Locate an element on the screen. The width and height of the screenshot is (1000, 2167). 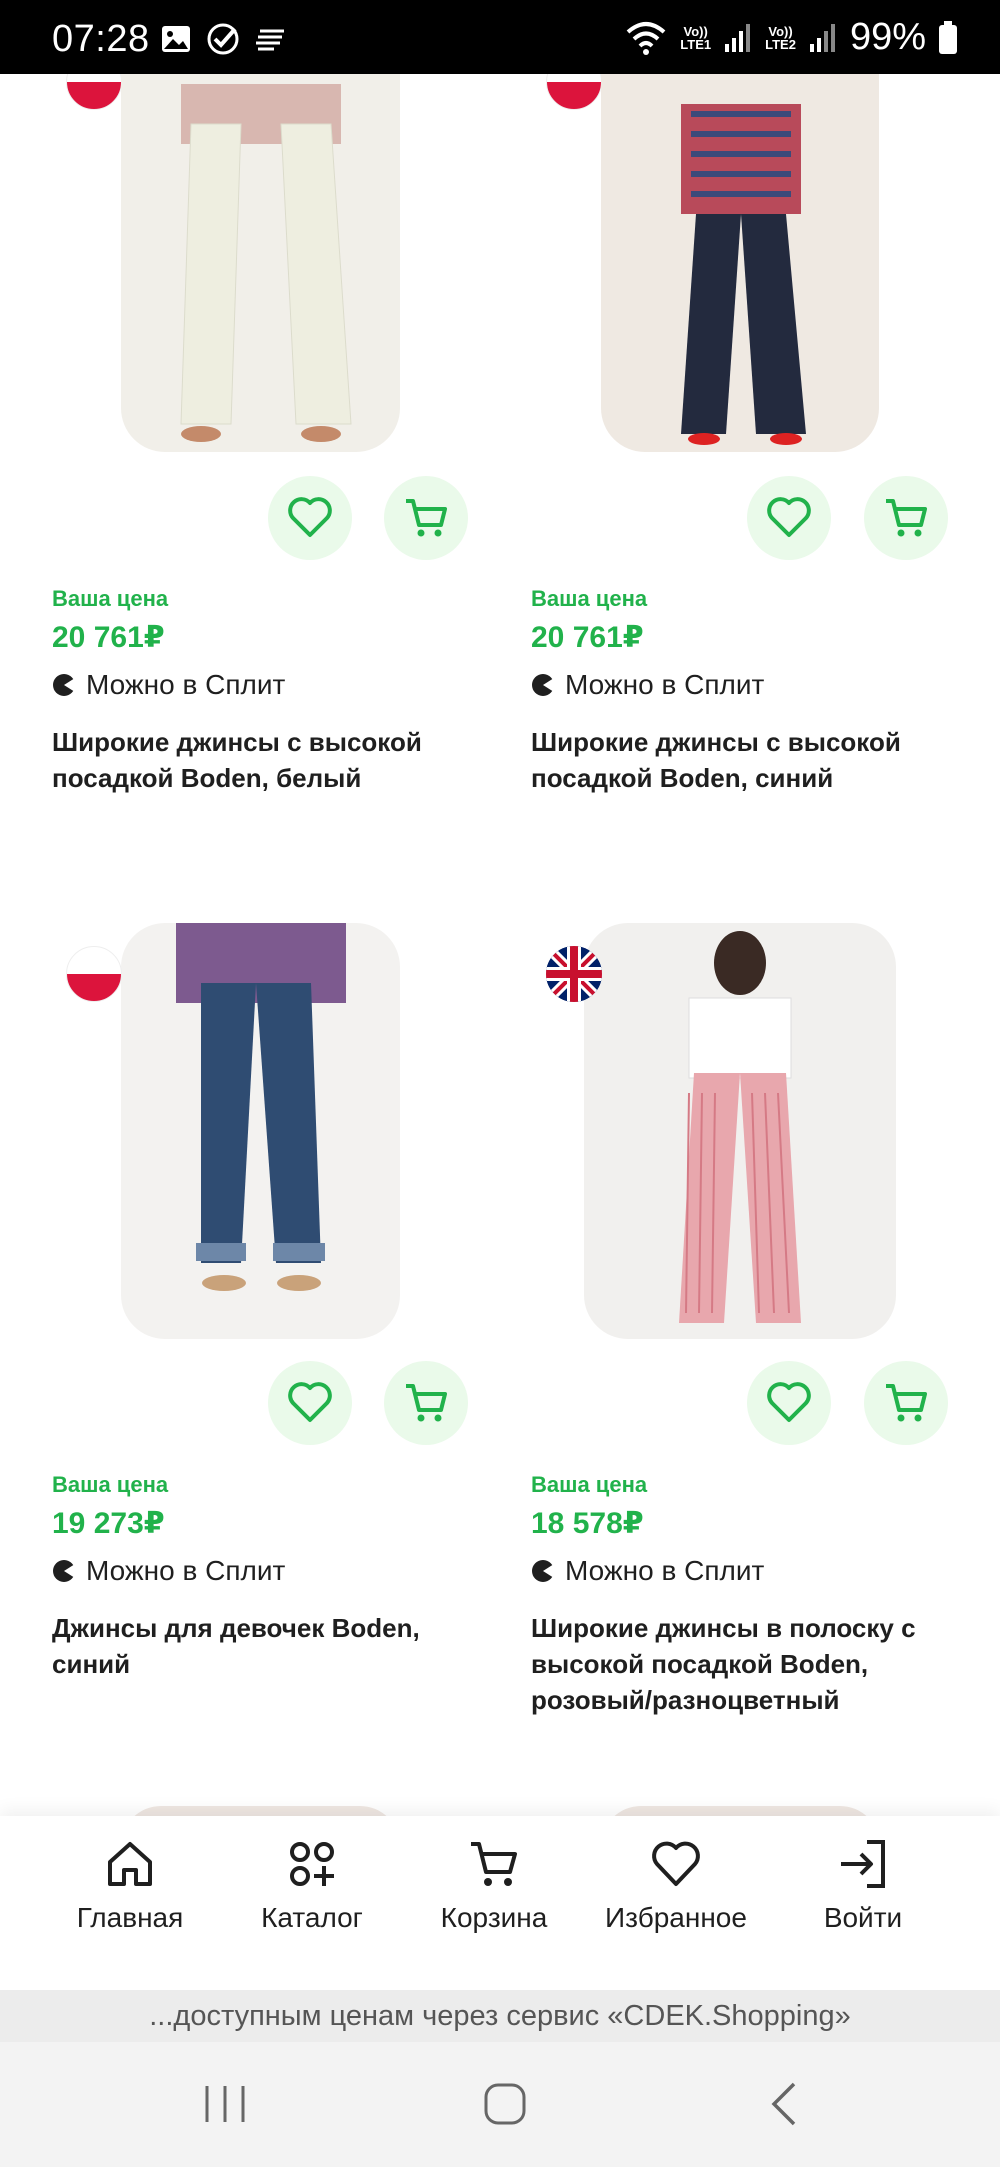
notification-icons is located at coordinates (223, 39).